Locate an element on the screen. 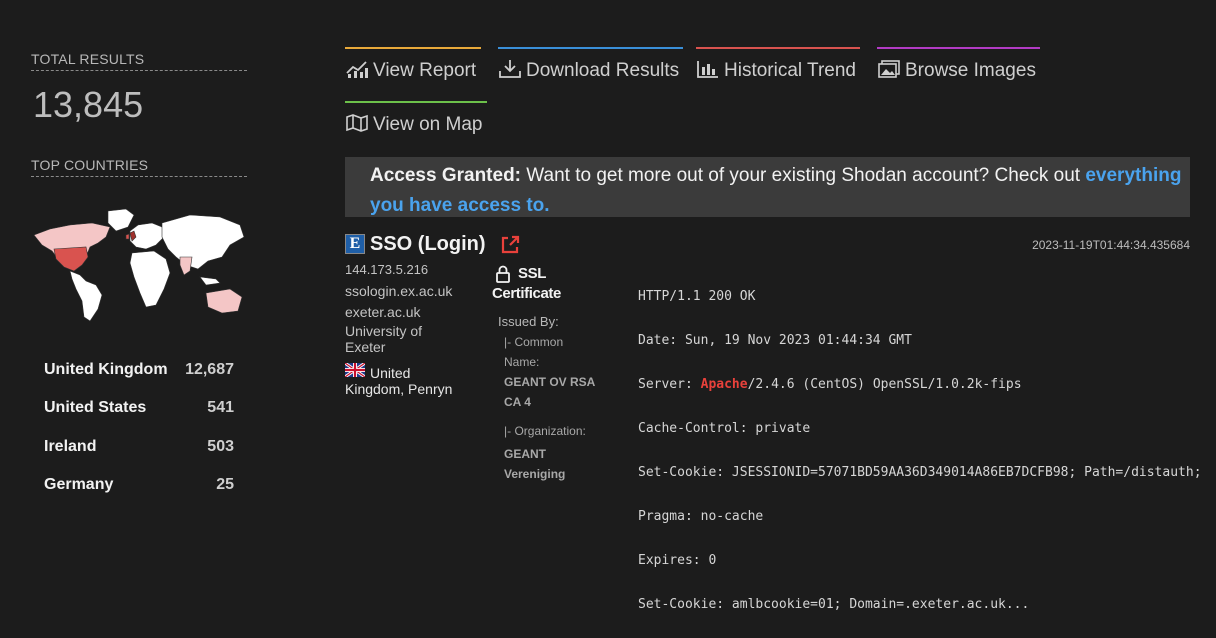 Image resolution: width=1216 pixels, height=638 pixels. tab-view-on-map: View on Map is located at coordinates (416, 119).